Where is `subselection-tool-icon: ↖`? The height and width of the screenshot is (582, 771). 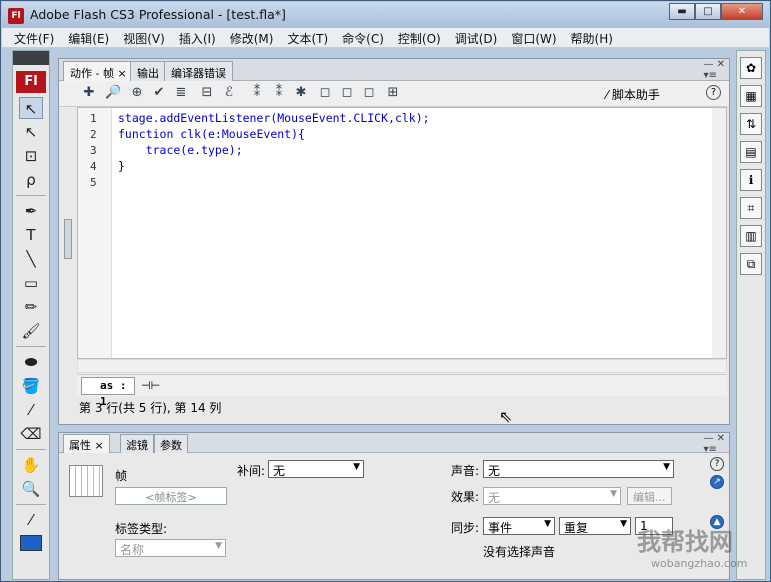
subselection-tool-icon: ↖ is located at coordinates (31, 132).